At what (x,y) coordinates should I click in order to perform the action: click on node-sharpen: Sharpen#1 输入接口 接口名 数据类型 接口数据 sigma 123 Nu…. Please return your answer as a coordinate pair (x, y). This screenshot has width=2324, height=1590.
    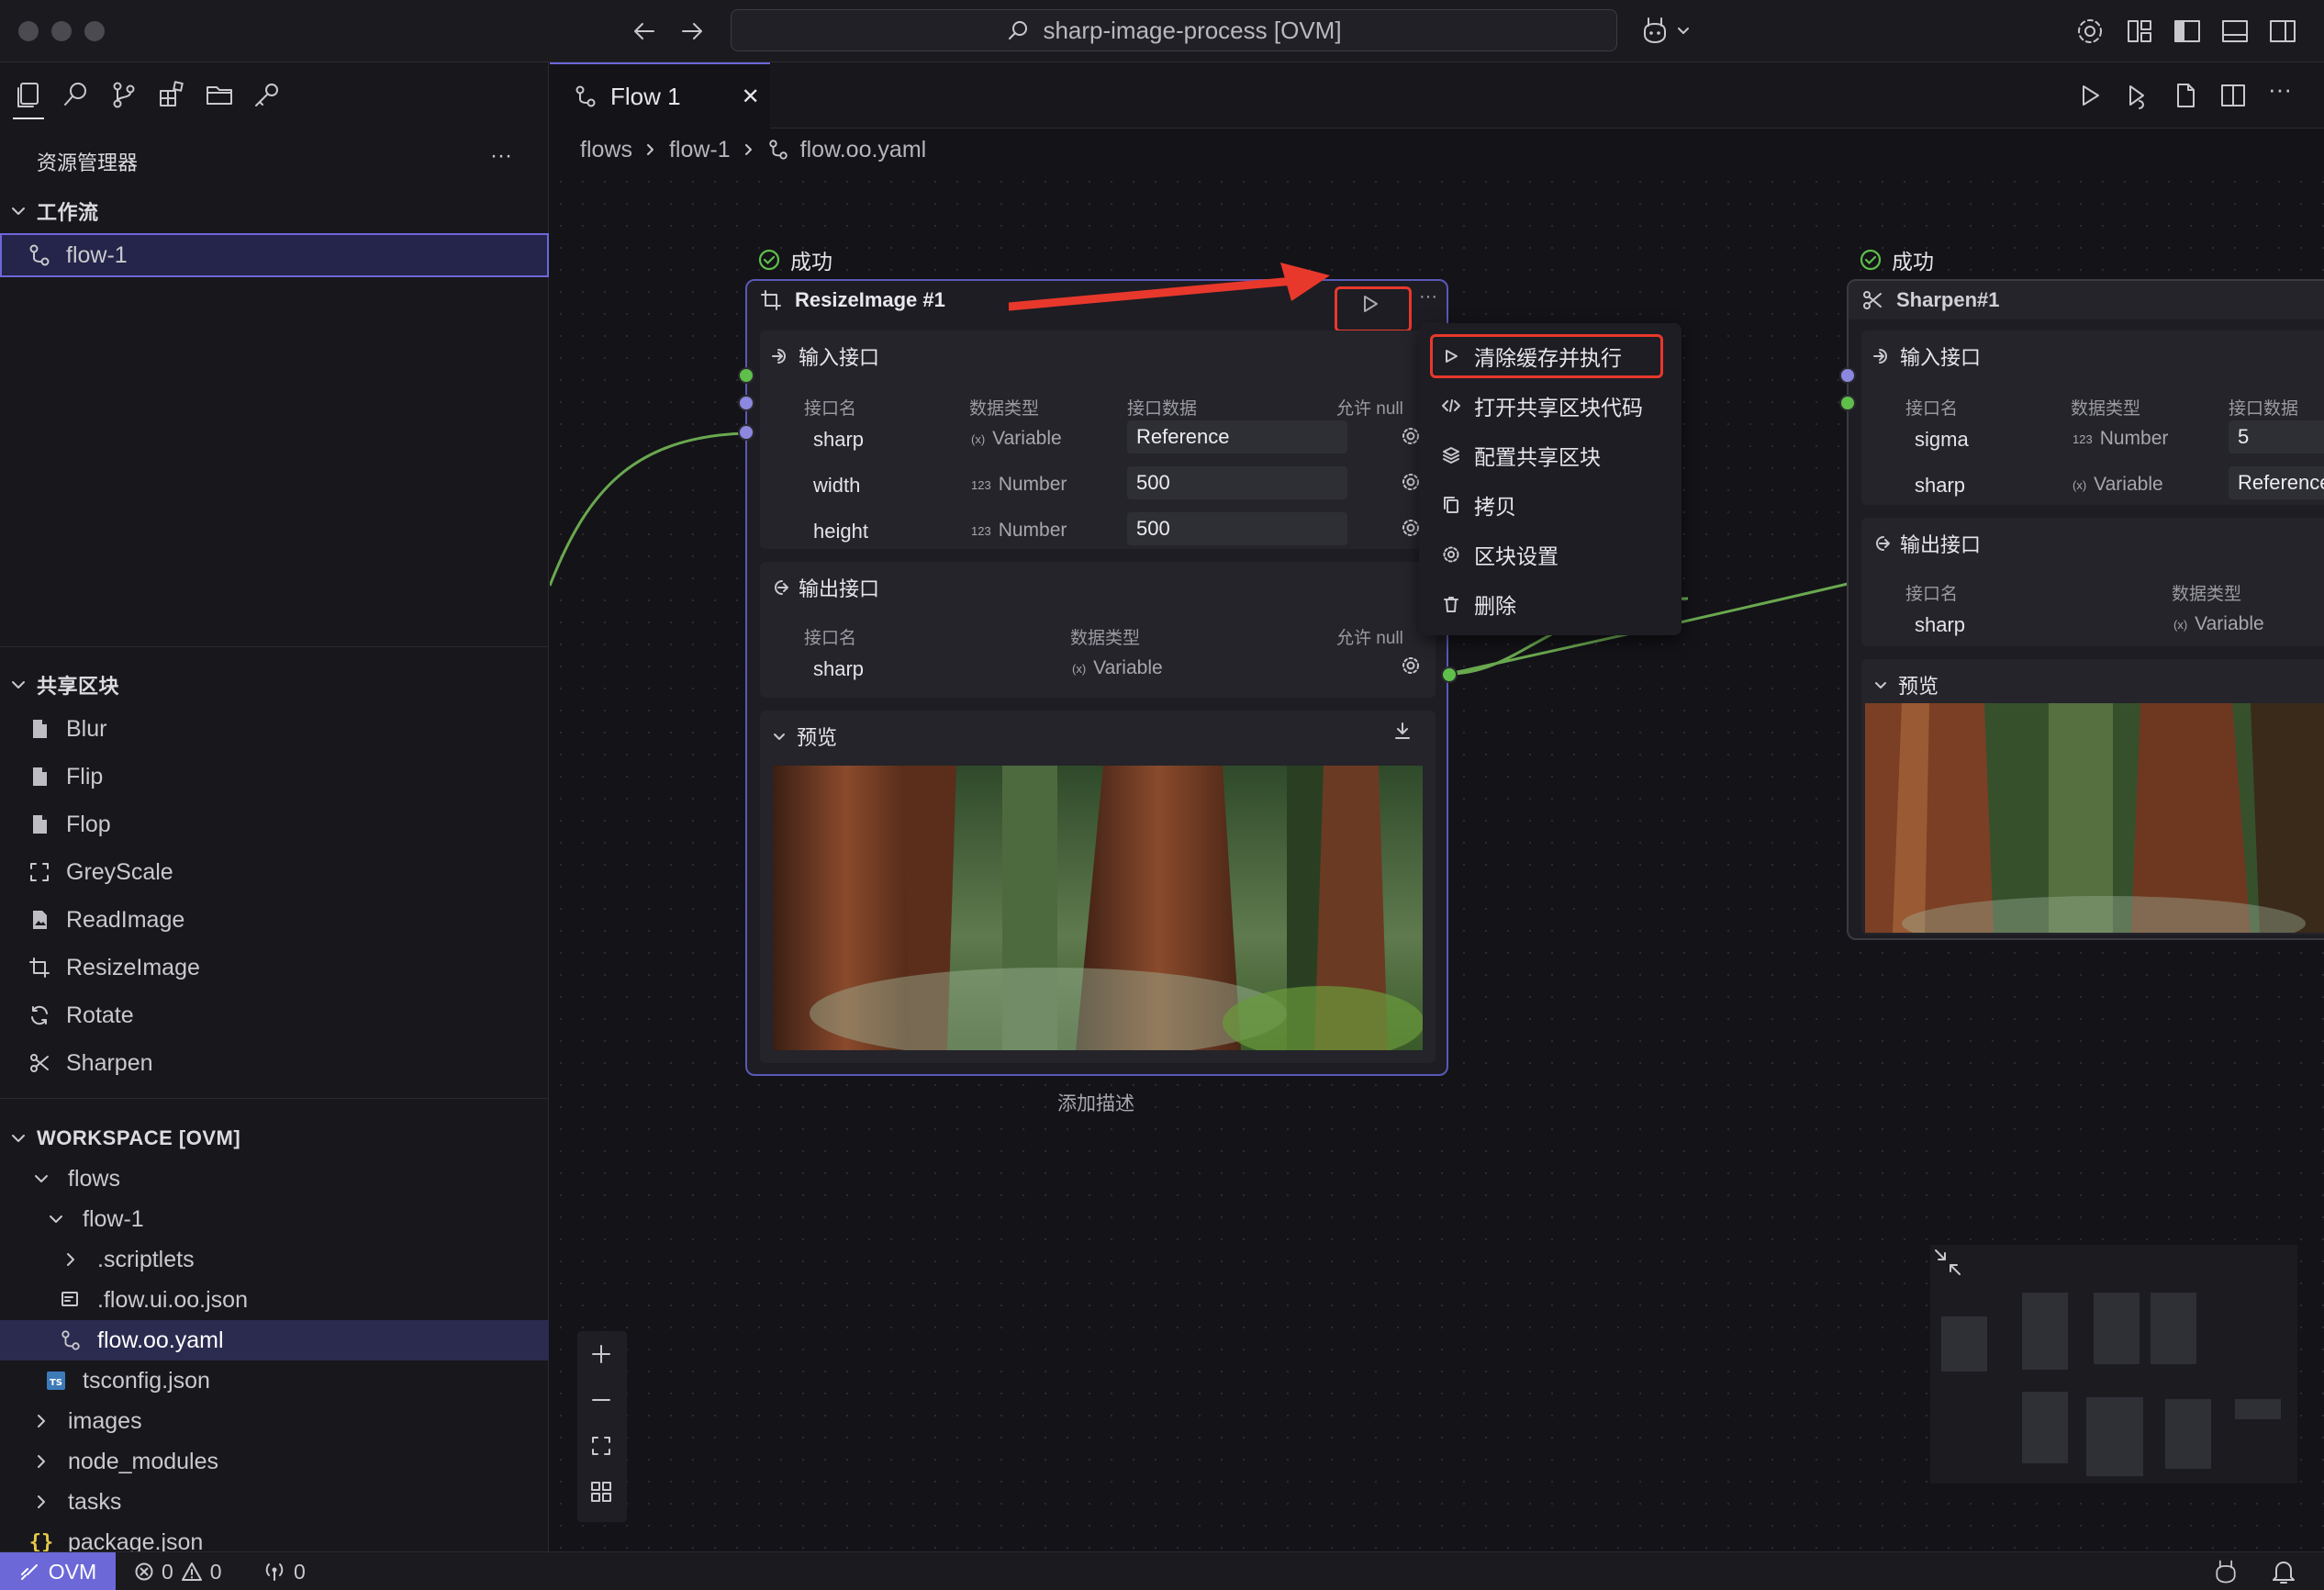
    Looking at the image, I should click on (2081, 609).